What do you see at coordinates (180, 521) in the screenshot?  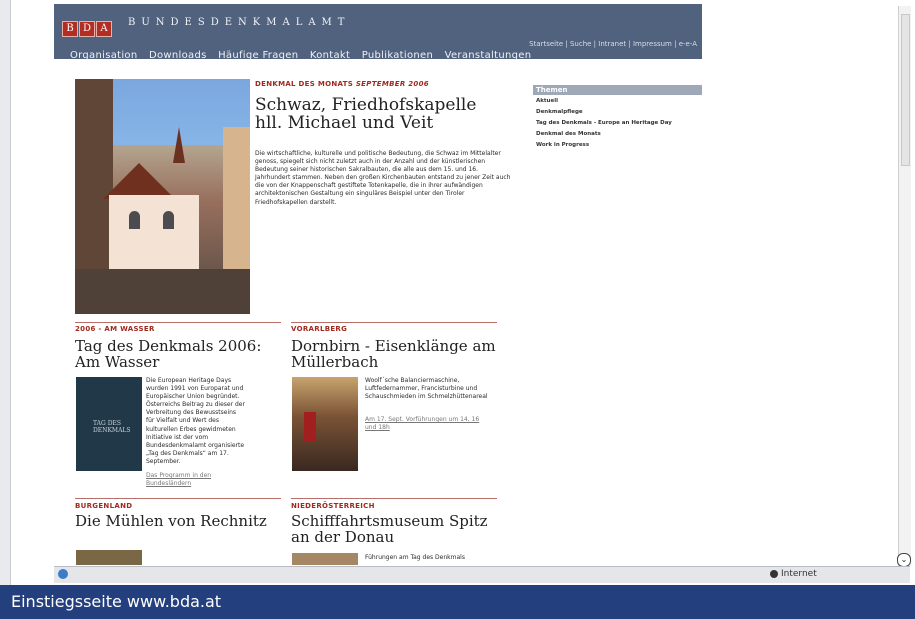 I see `article-title: Die Mühlen von Rechnitz` at bounding box center [180, 521].